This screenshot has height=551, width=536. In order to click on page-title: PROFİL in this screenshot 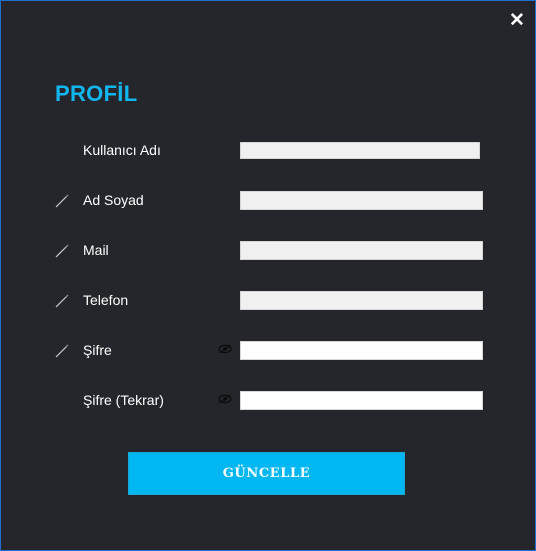, I will do `click(96, 93)`.